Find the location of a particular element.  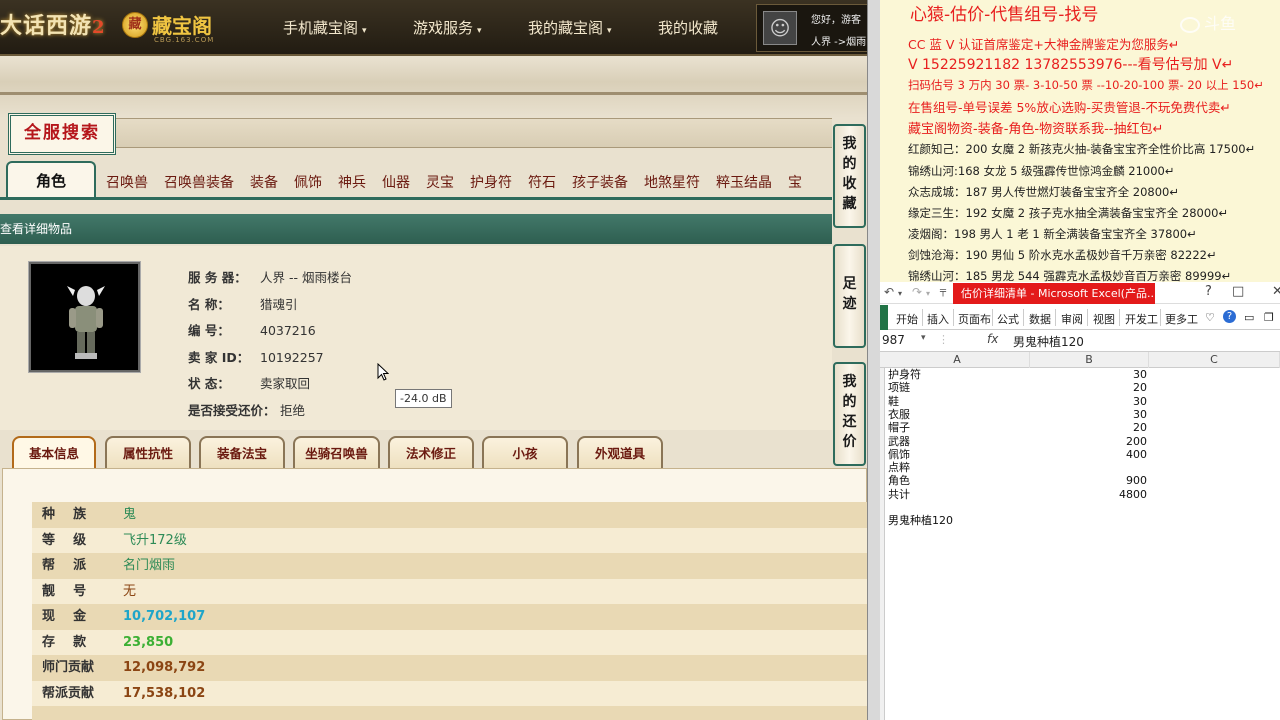

cell-b: 4800 is located at coordinates (1093, 494).